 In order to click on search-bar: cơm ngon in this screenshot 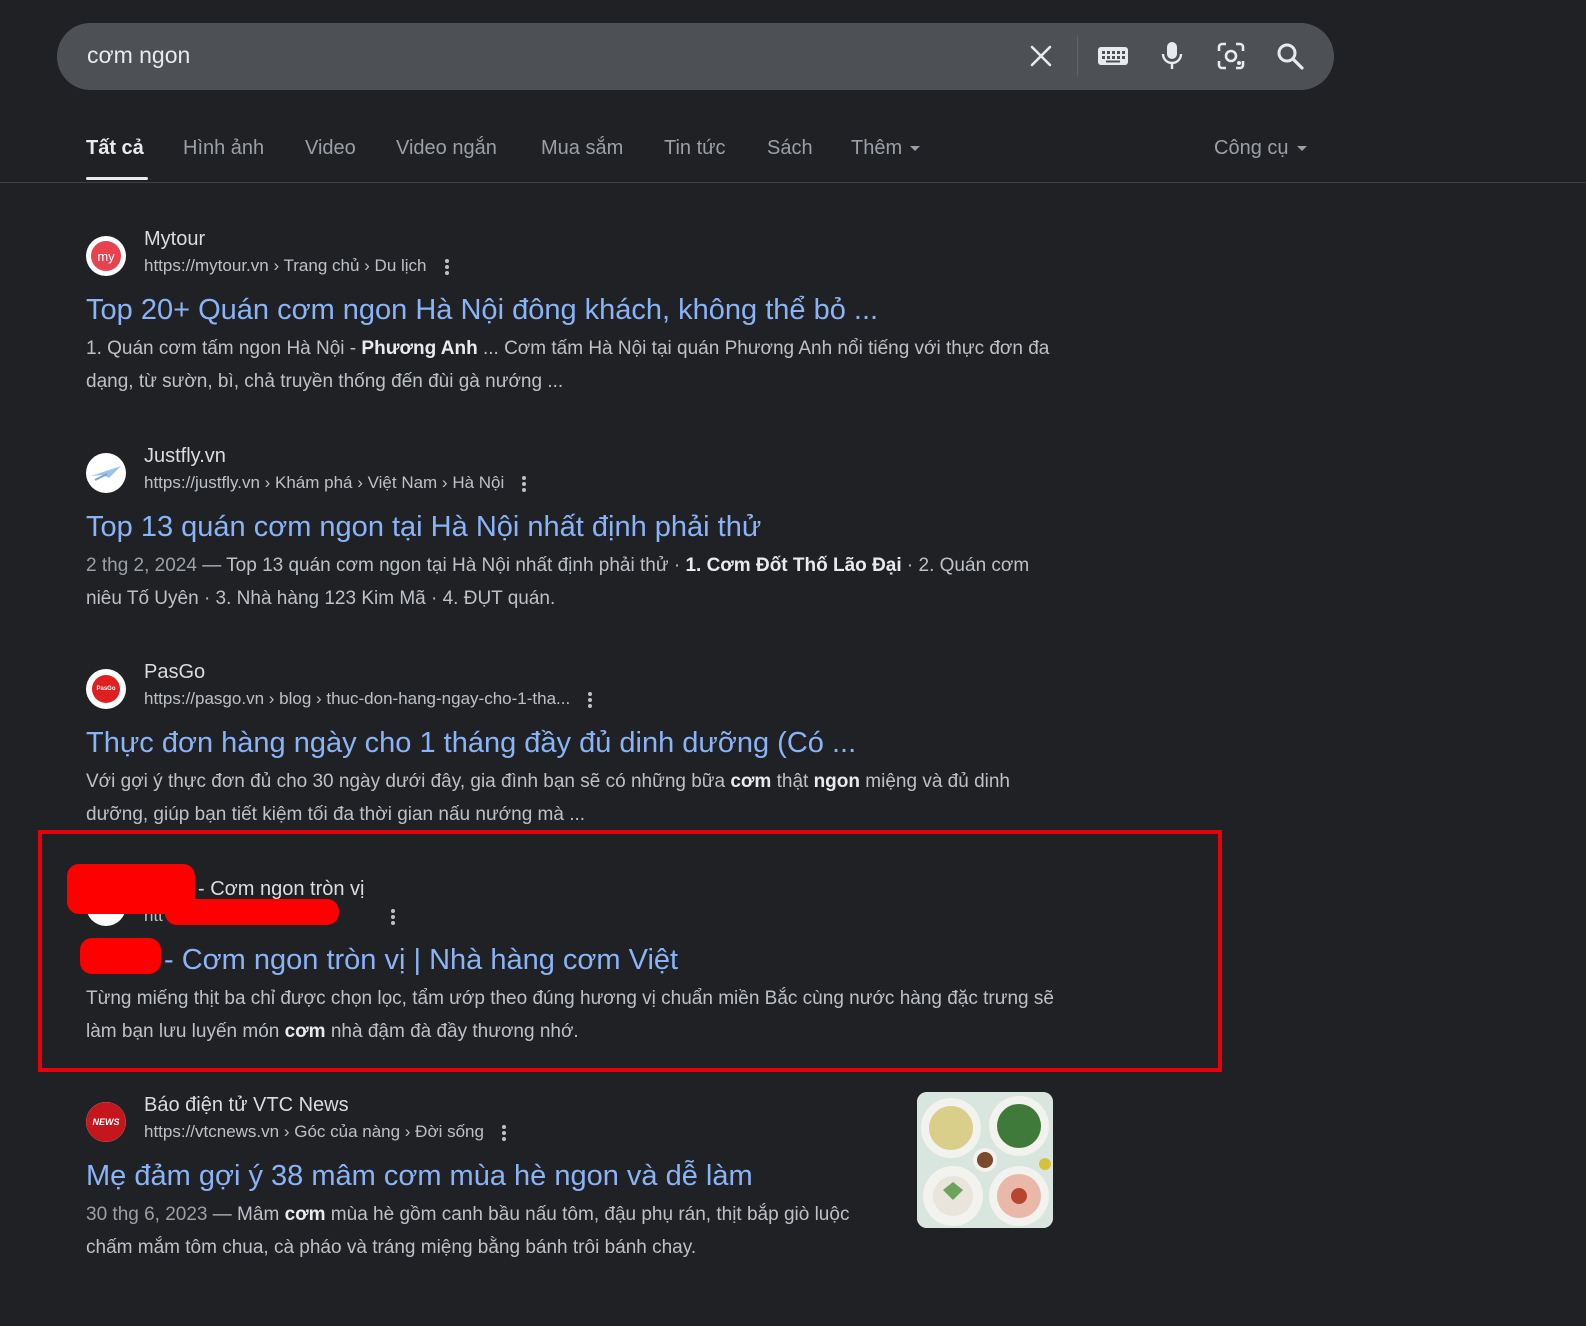, I will do `click(695, 56)`.